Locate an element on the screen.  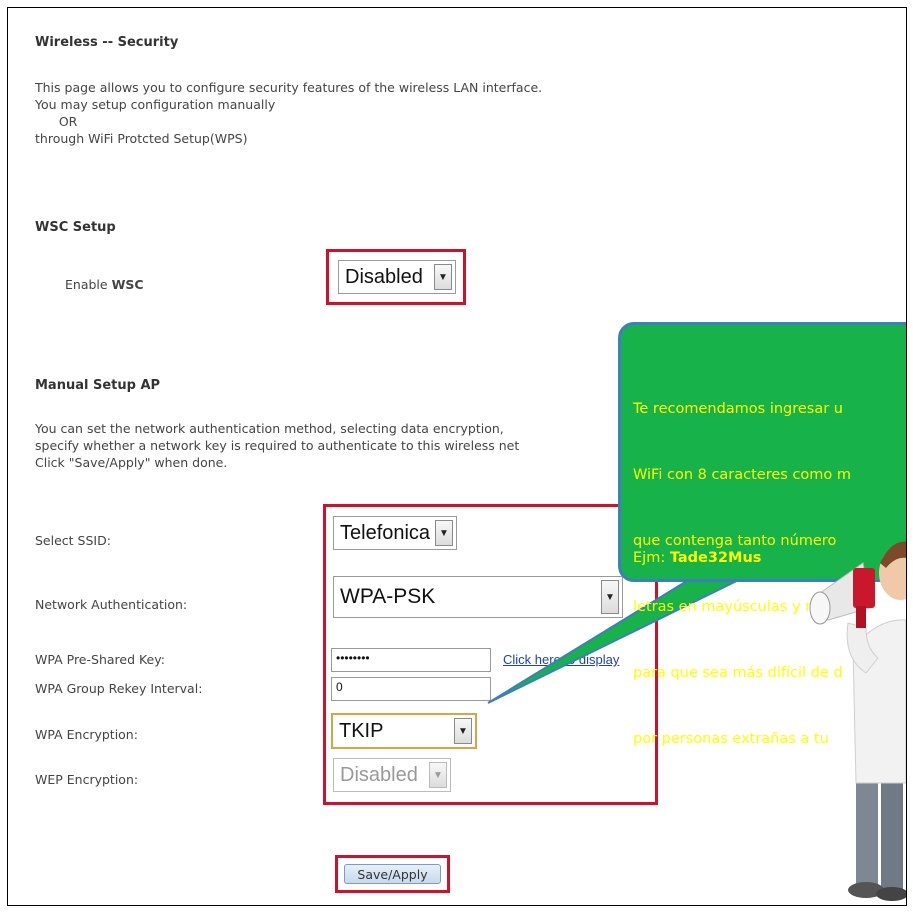
megaphone-grip is located at coordinates (861, 617).